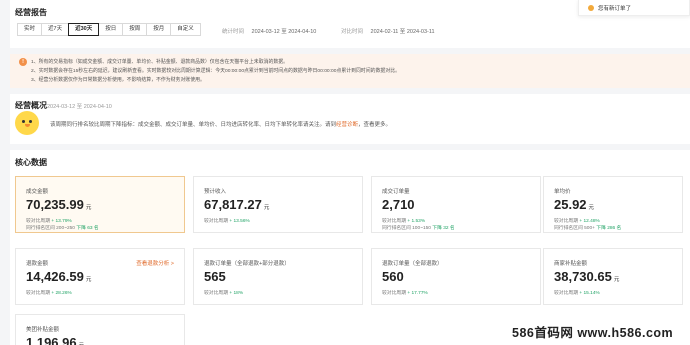 Image resolution: width=690 pixels, height=345 pixels. What do you see at coordinates (456, 276) in the screenshot?
I see `metric-card-full-refund-orders: 退款订单量（全部退款） 560 较对比周期 + 17.77%` at bounding box center [456, 276].